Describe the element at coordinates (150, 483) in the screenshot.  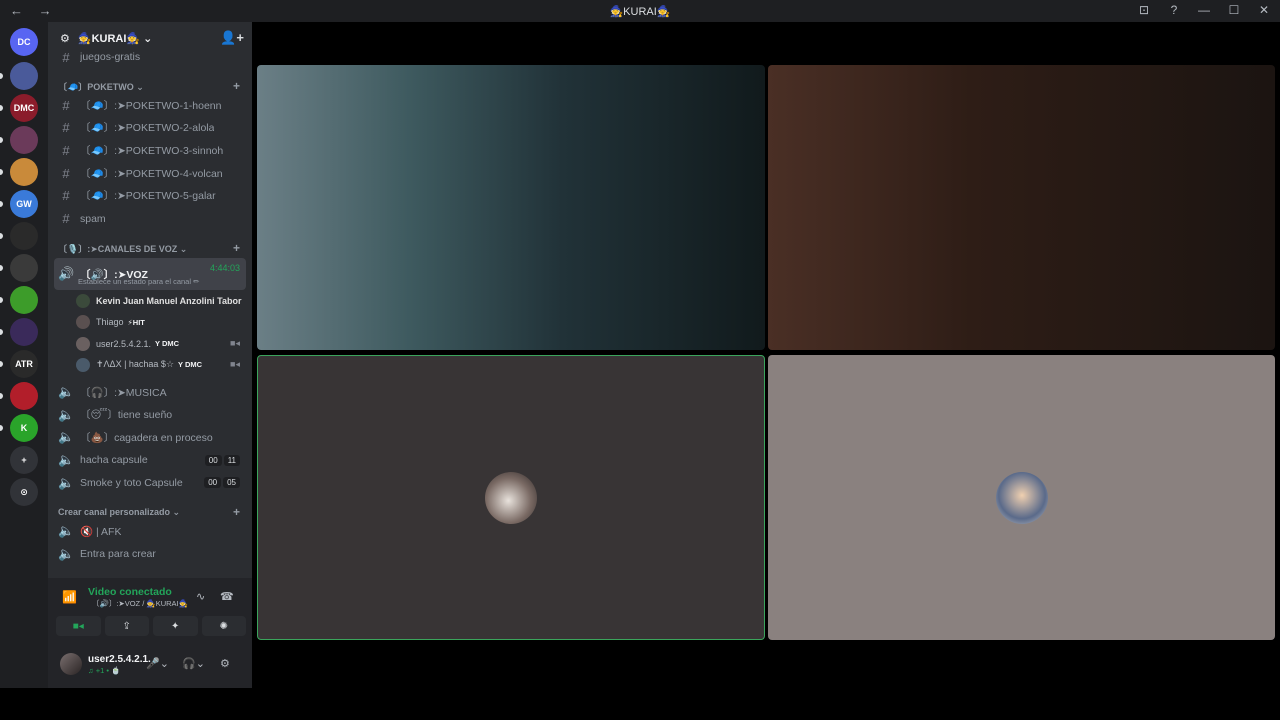
I see `channel-item: 🔈 Smoke y toto Capsule 00 05` at that location.